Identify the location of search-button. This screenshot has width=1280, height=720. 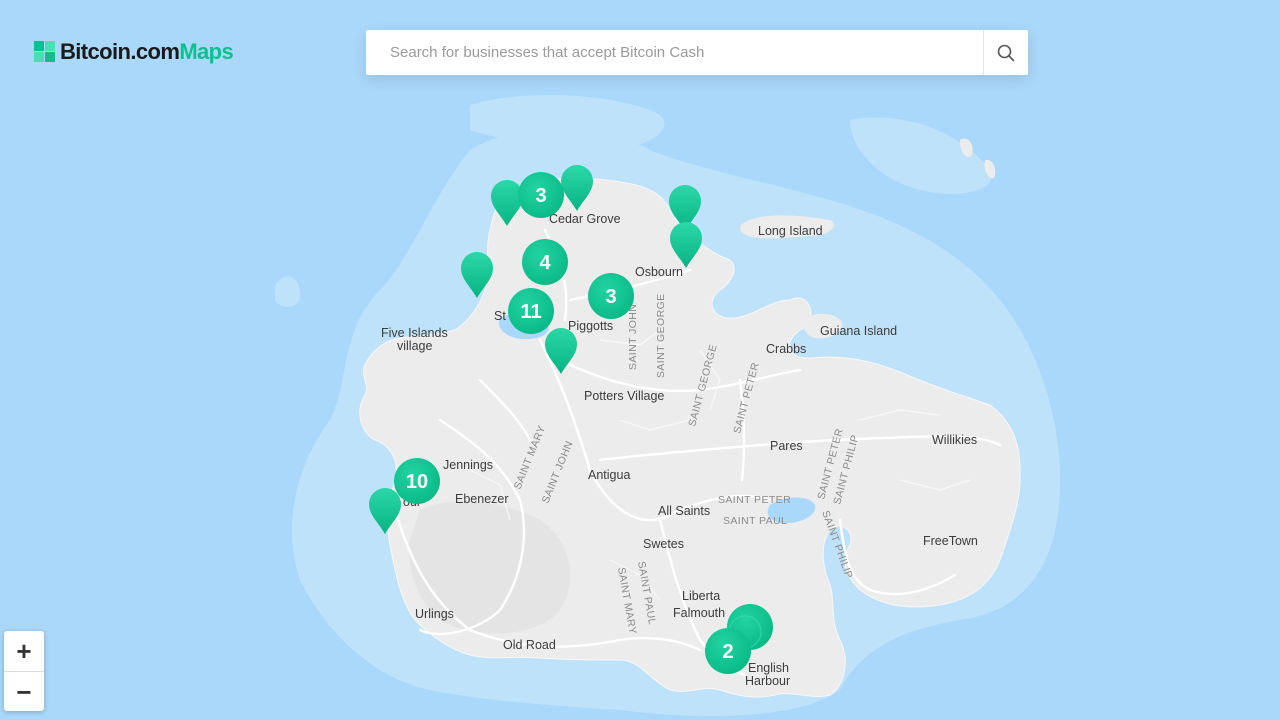
(1005, 52).